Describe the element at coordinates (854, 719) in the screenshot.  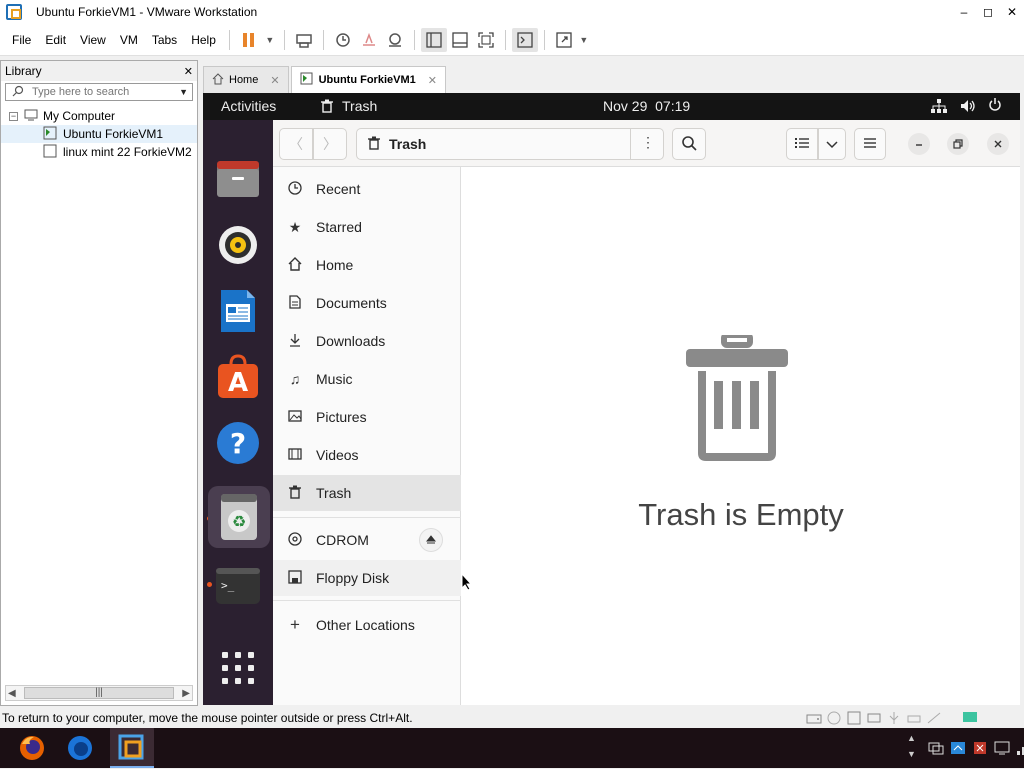
I see `floppy-icon` at that location.